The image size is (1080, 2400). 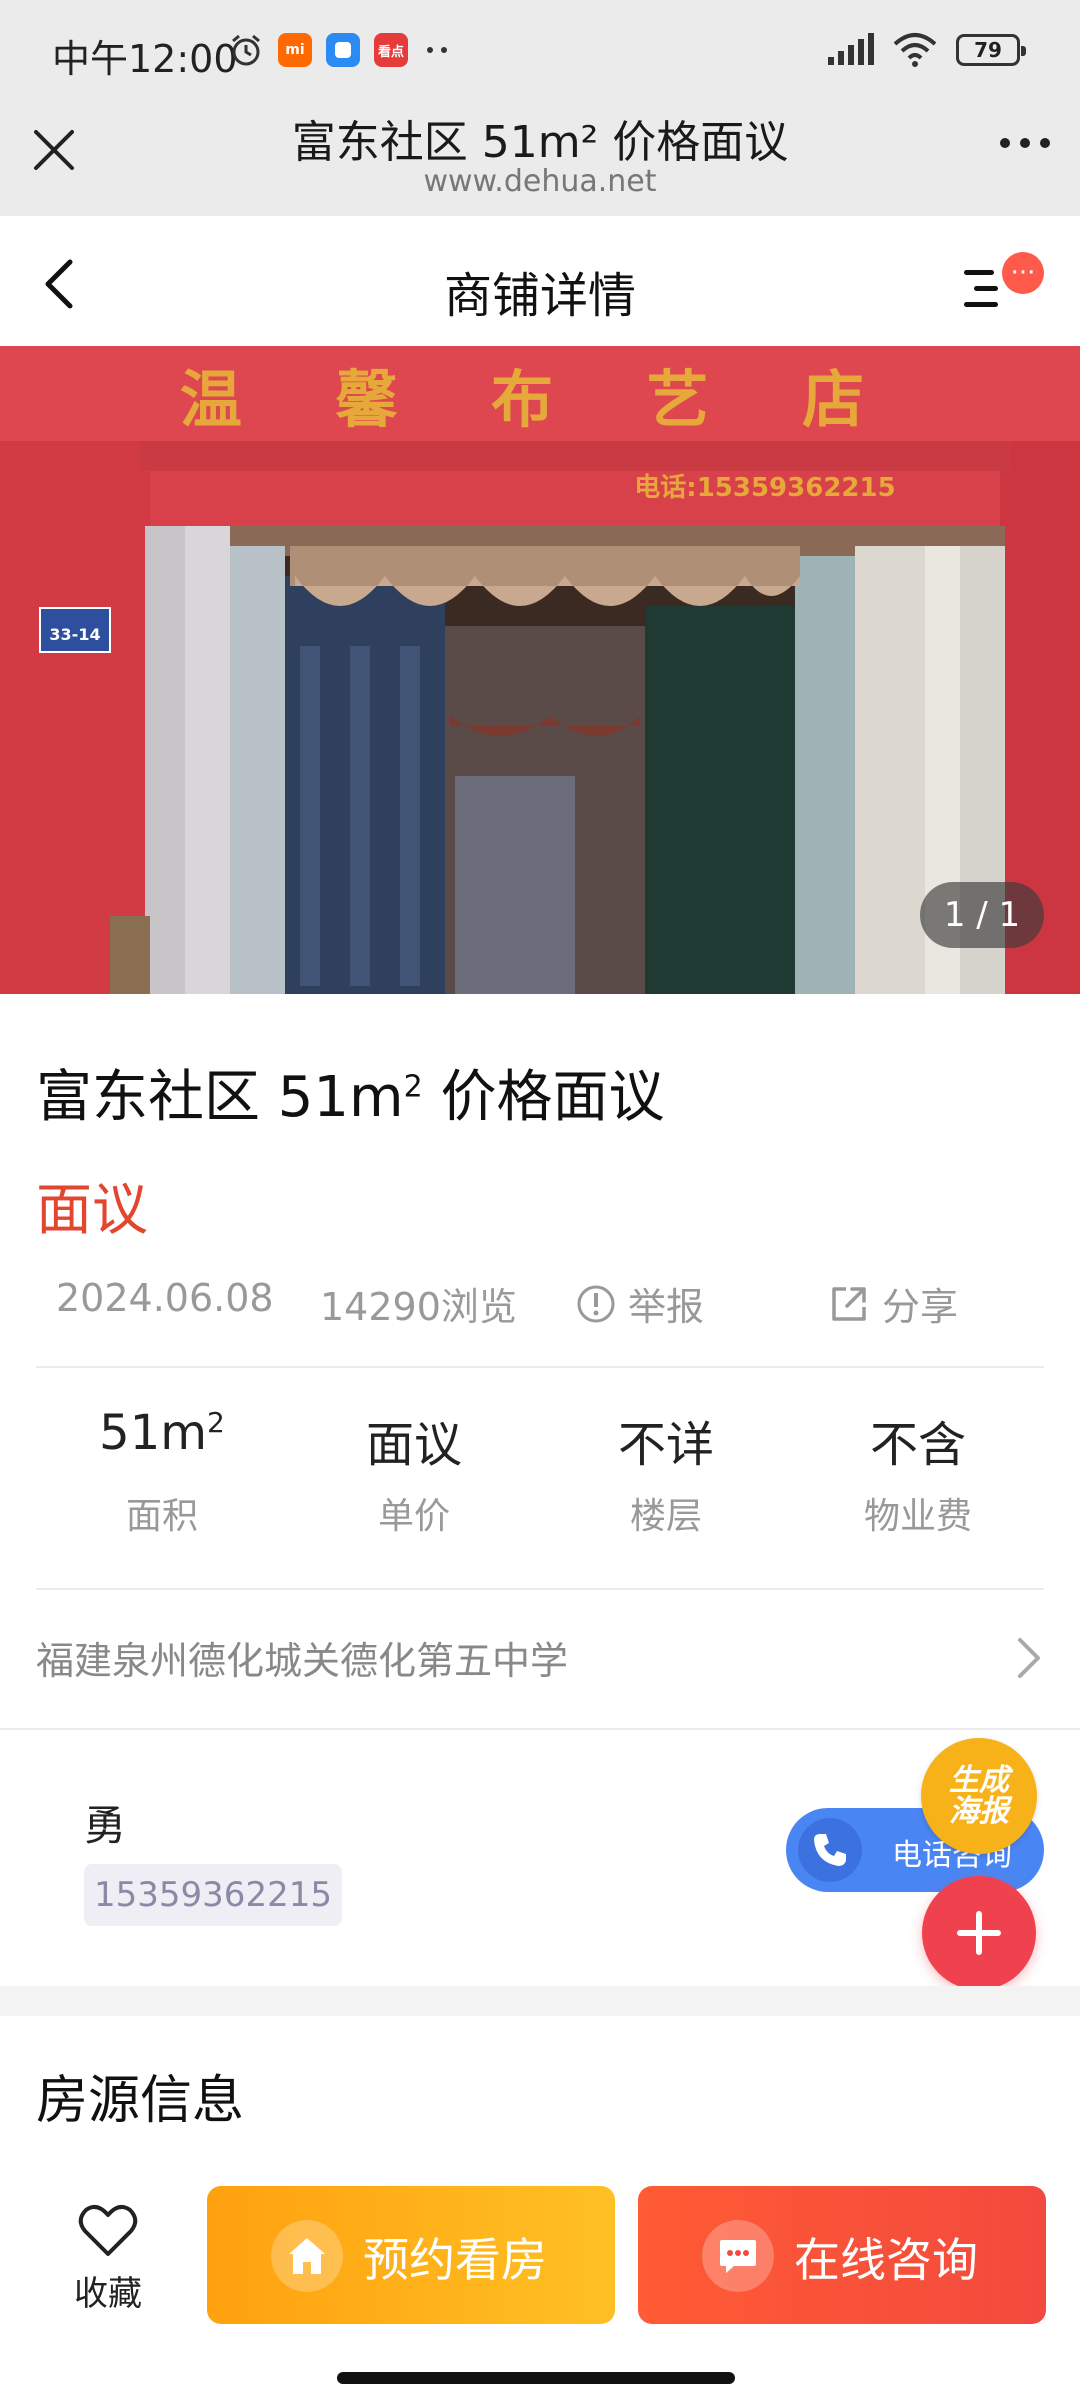 I want to click on status-bar: 中午12:00 mi 看点 79, so click(x=540, y=50).